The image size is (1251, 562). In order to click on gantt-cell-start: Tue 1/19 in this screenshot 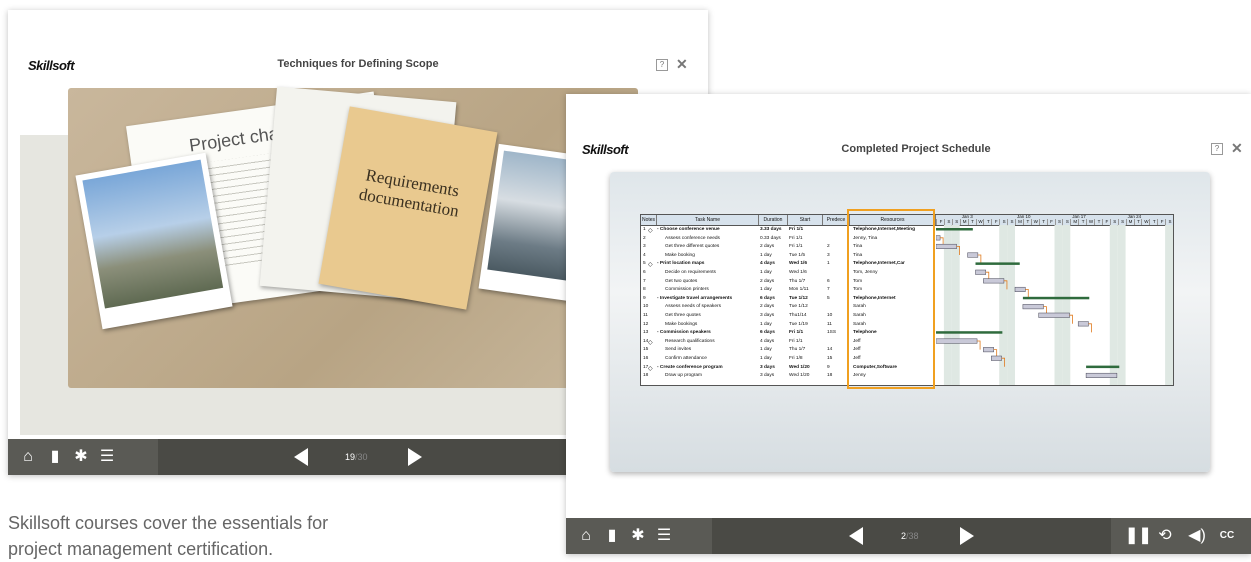, I will do `click(798, 324)`.